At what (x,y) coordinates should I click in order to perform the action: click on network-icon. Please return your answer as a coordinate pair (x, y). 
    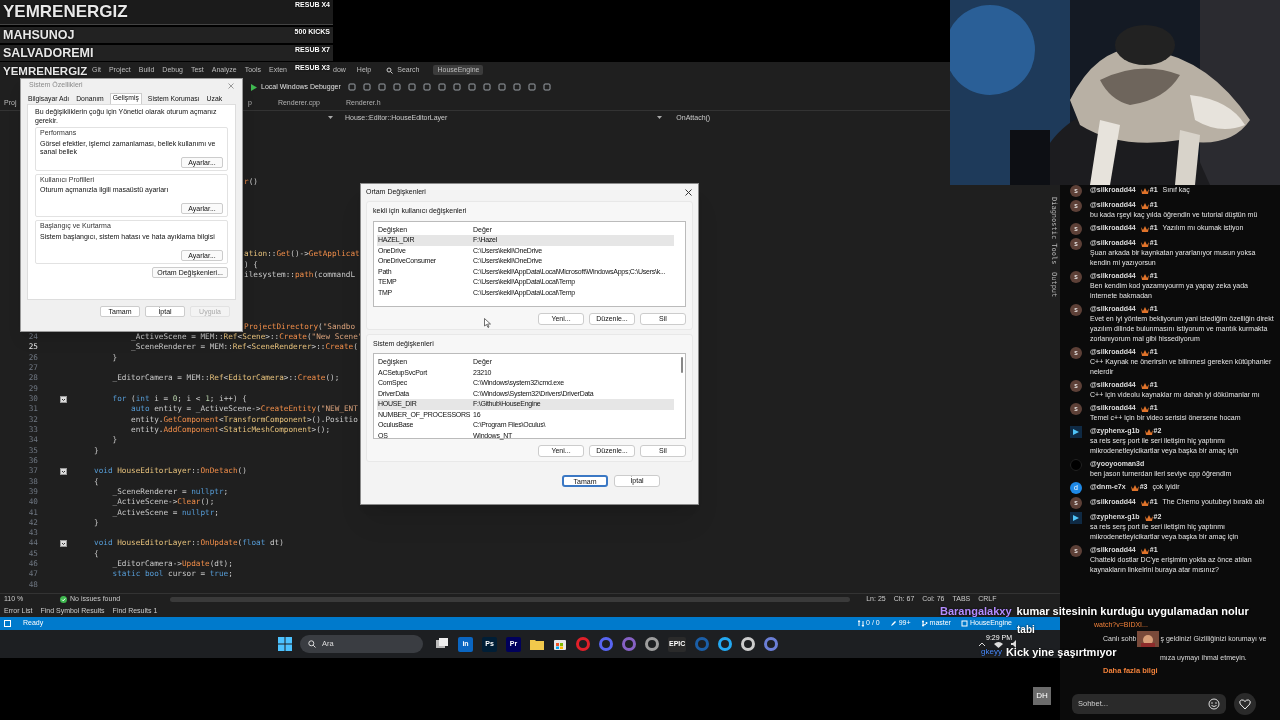
    Looking at the image, I should click on (998, 644).